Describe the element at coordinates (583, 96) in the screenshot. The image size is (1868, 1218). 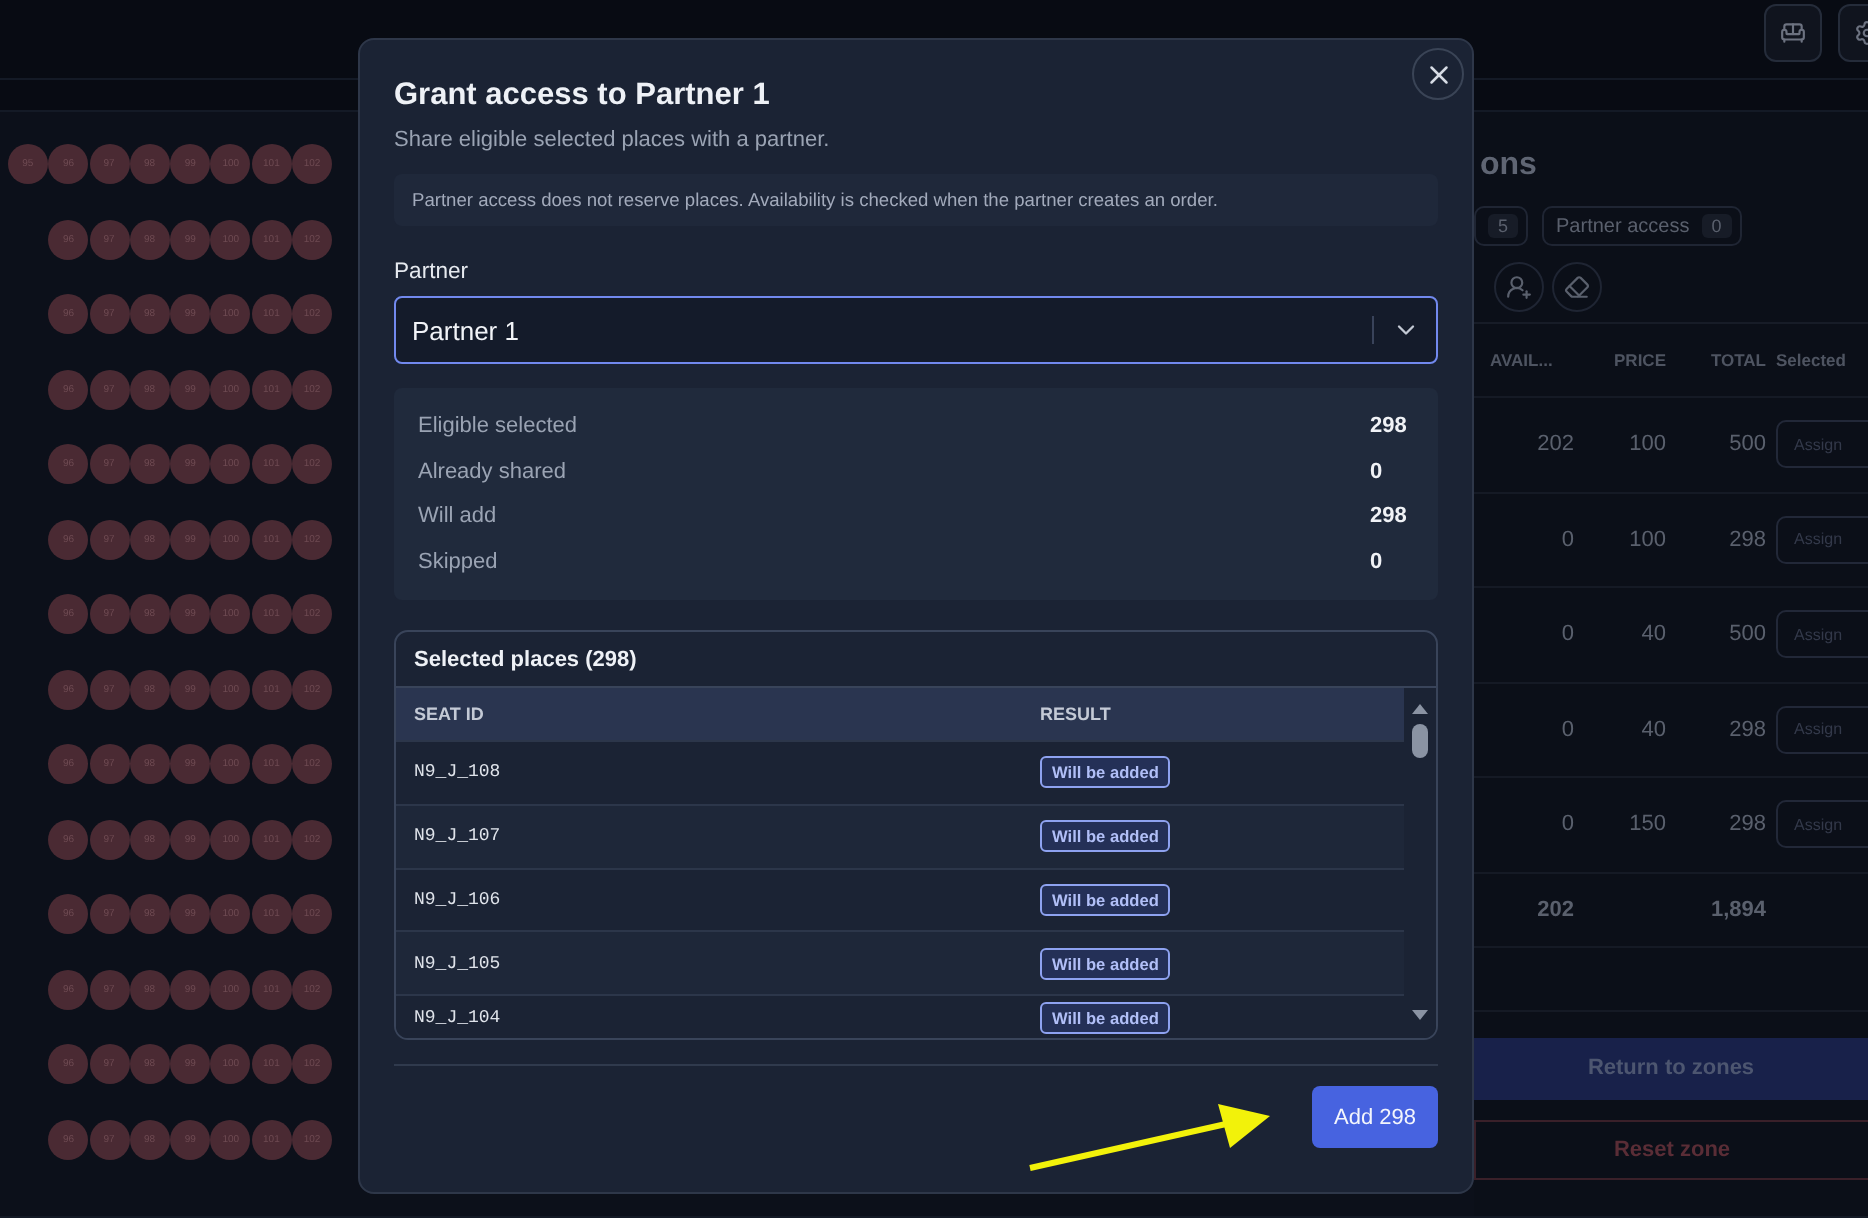
I see `dialog-title: Grant access to Partner 1` at that location.